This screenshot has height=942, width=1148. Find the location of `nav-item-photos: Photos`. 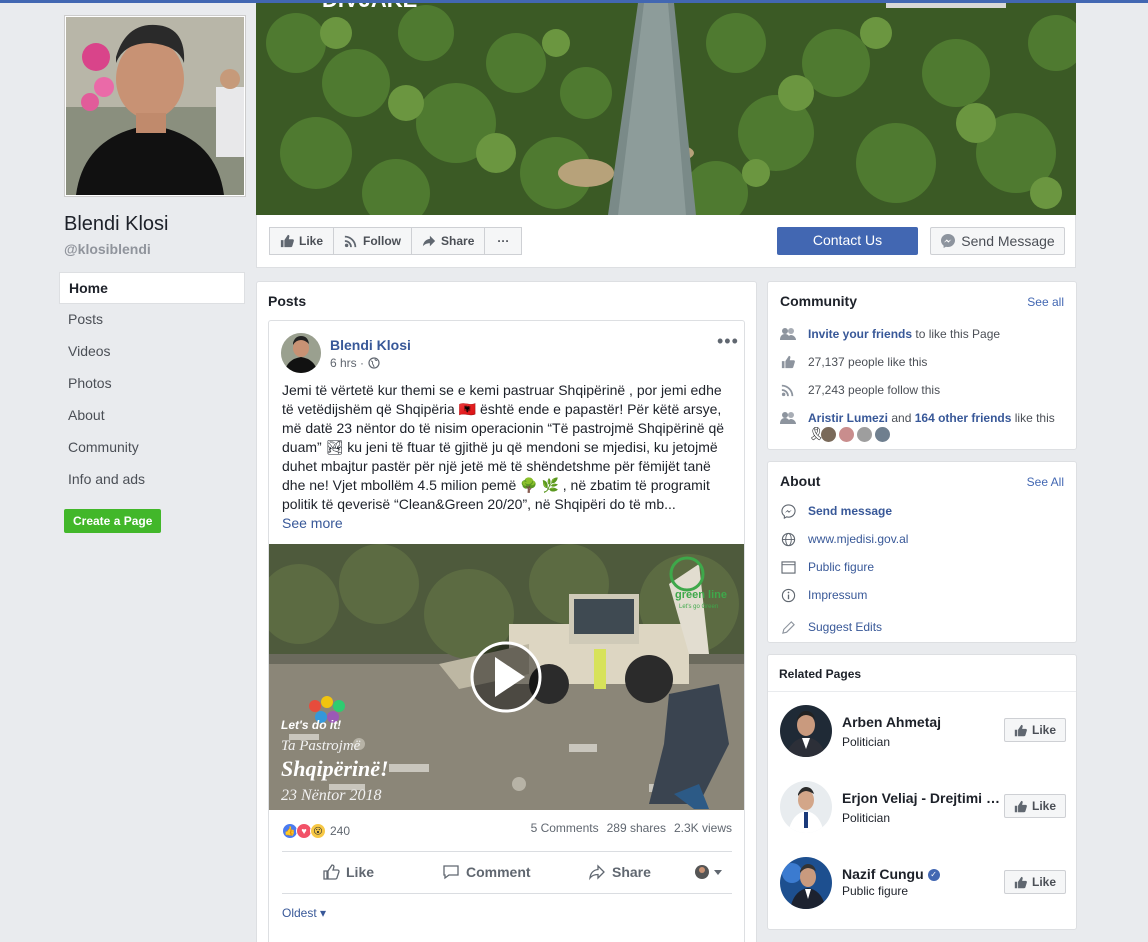

nav-item-photos: Photos is located at coordinates (152, 384).